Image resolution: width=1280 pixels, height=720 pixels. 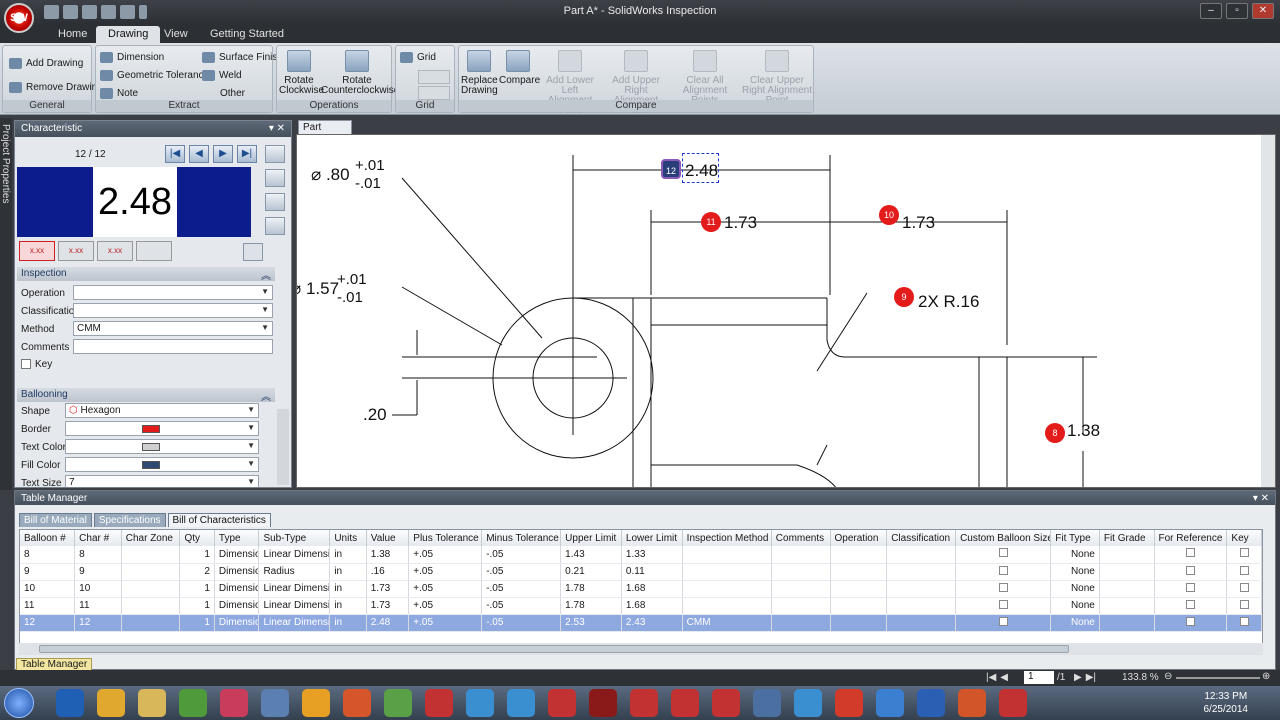 I want to click on operation-select: ▼, so click(x=173, y=292).